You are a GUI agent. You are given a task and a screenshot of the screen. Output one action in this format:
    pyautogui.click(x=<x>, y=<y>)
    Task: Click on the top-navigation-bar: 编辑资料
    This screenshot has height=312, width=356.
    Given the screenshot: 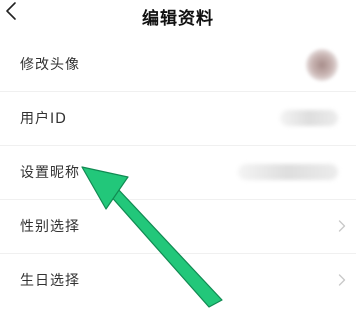 What is the action you would take?
    pyautogui.click(x=178, y=17)
    